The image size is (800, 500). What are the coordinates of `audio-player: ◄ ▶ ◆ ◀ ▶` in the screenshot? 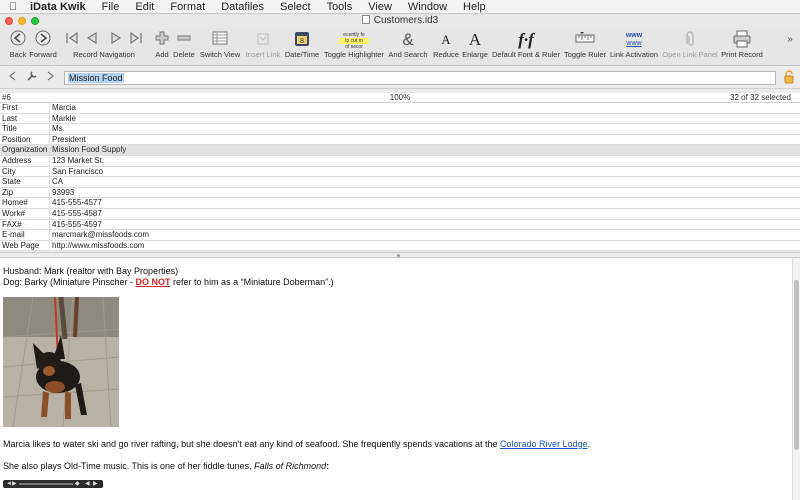 It's located at (53, 484).